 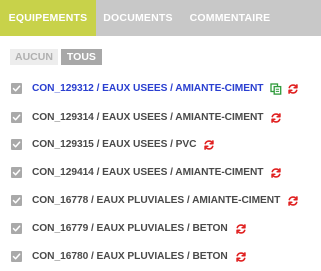 What do you see at coordinates (230, 18) in the screenshot?
I see `tab-commentaire: COMMENTAIRE` at bounding box center [230, 18].